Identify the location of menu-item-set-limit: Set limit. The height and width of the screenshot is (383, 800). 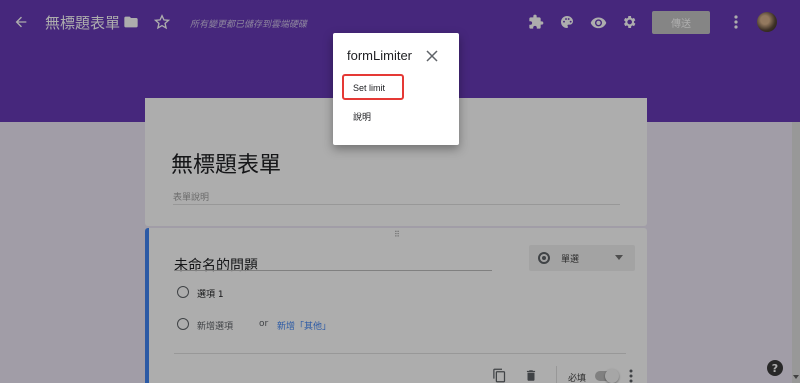
(369, 88).